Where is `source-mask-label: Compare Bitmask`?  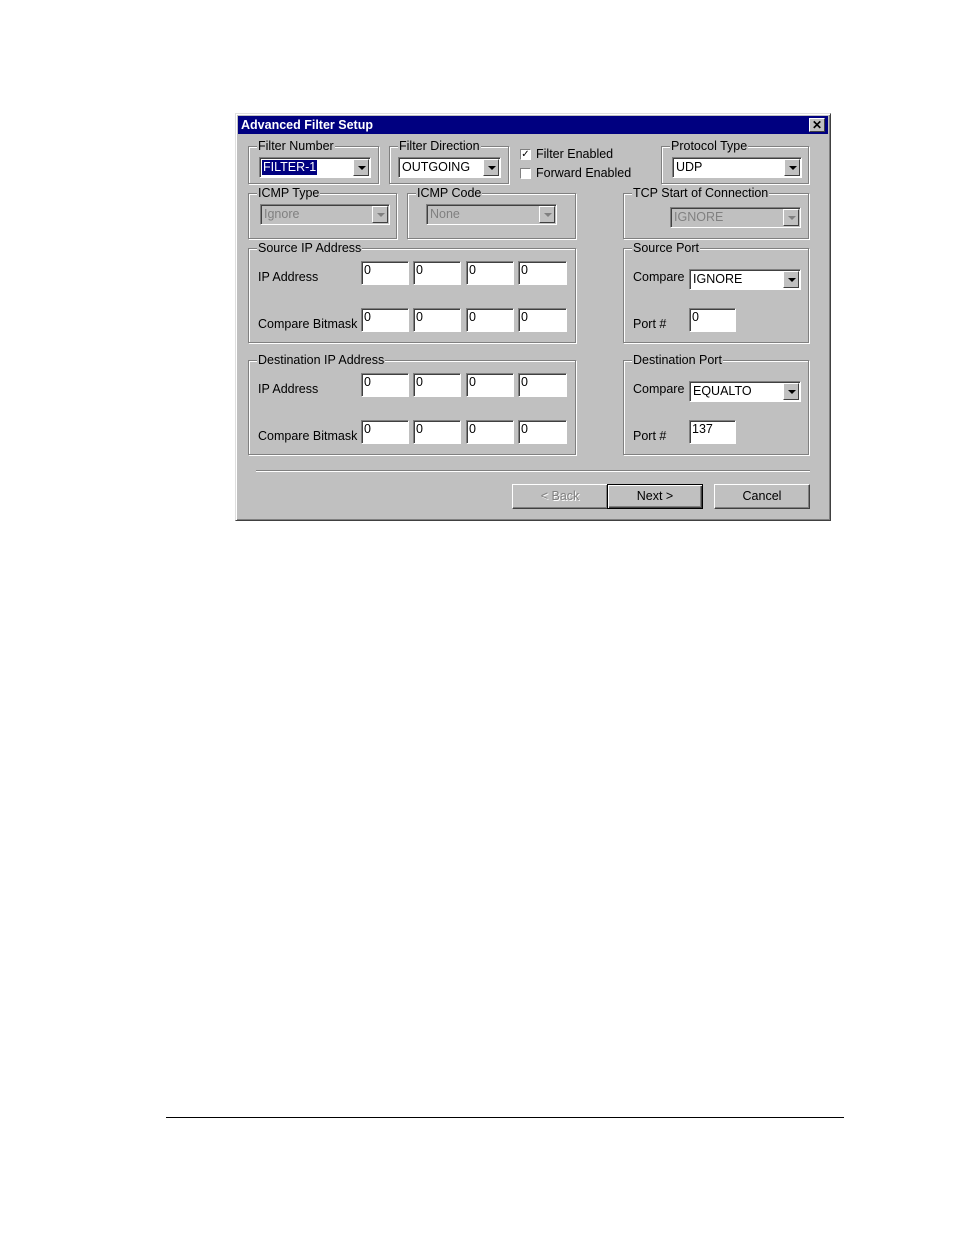
source-mask-label: Compare Bitmask is located at coordinates (308, 324).